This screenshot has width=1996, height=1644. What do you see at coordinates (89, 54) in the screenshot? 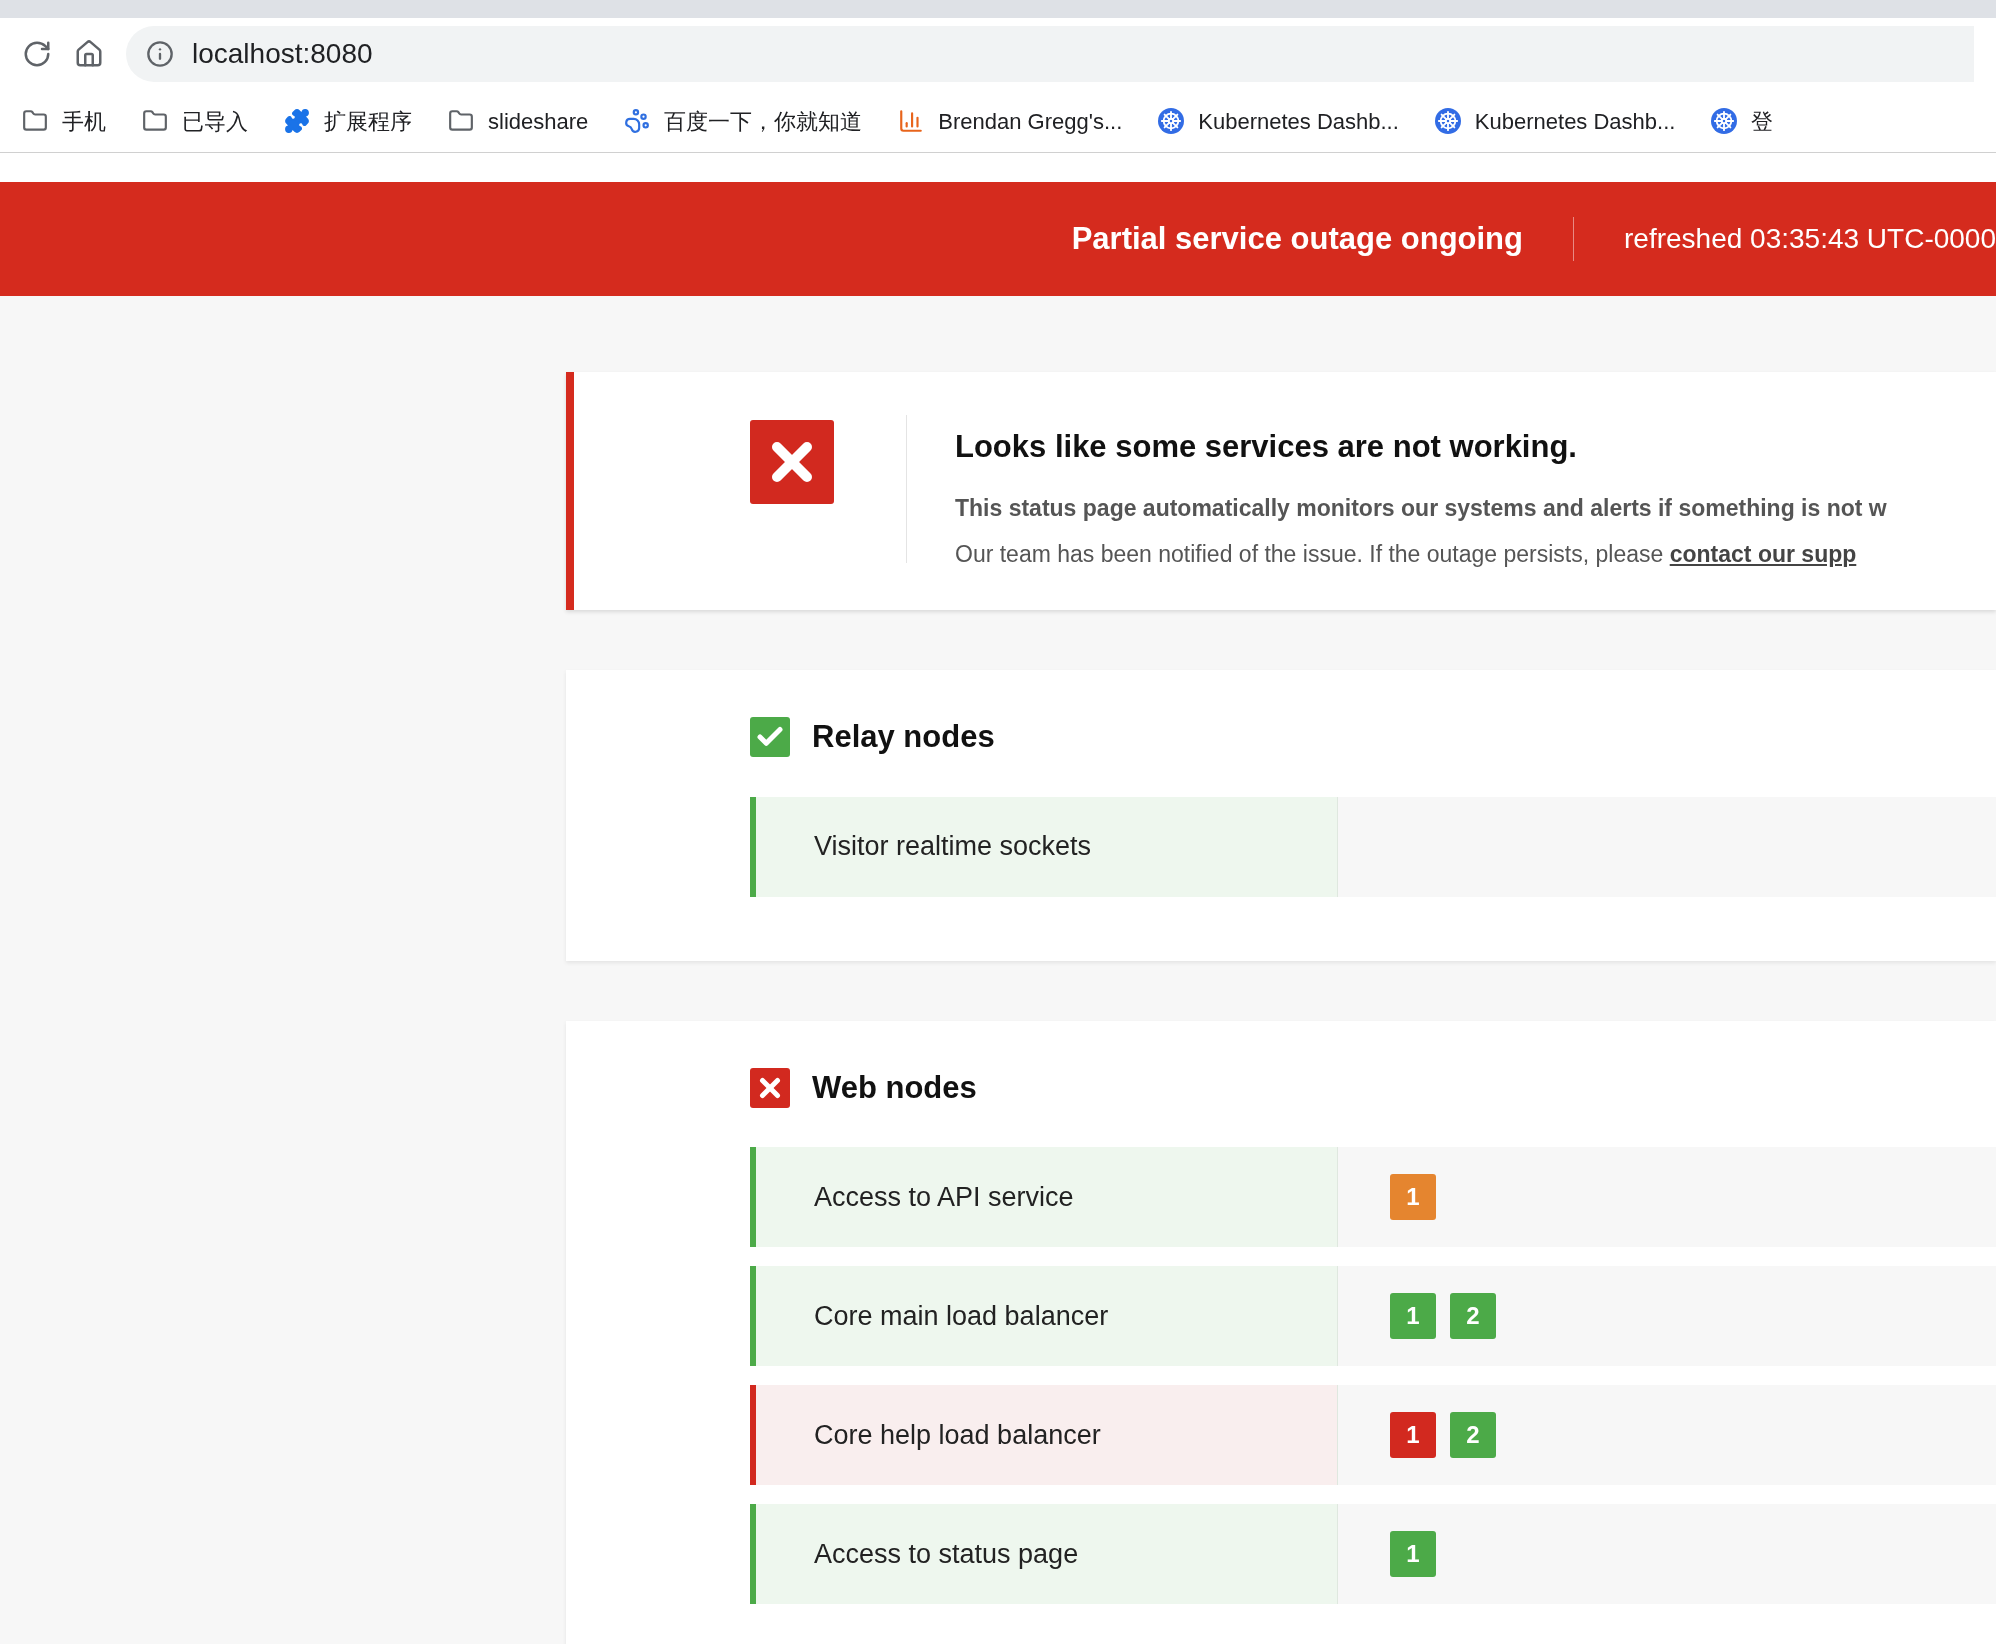
I see `home-icon` at bounding box center [89, 54].